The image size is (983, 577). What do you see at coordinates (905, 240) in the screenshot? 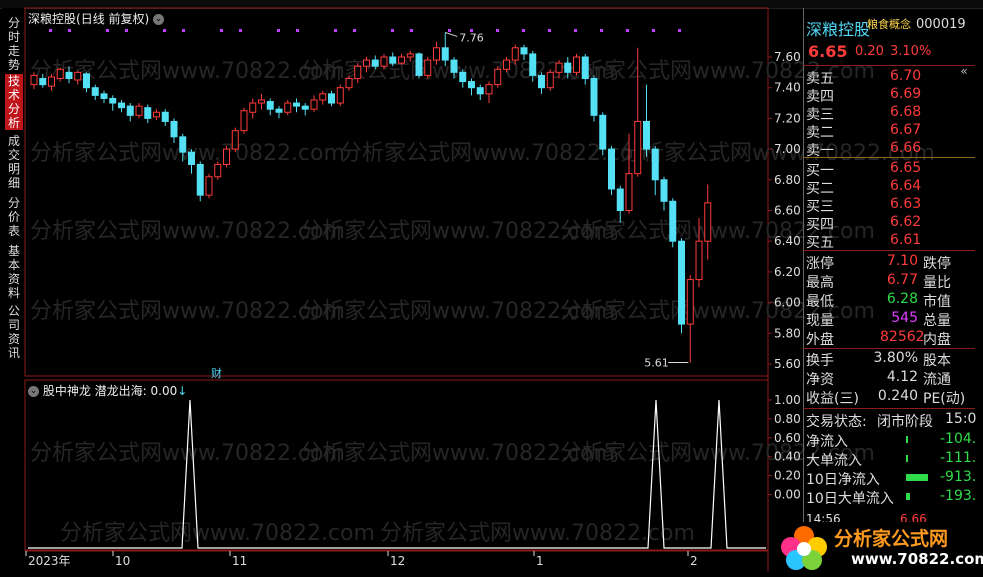
I see `bid-5-price: 6.61` at bounding box center [905, 240].